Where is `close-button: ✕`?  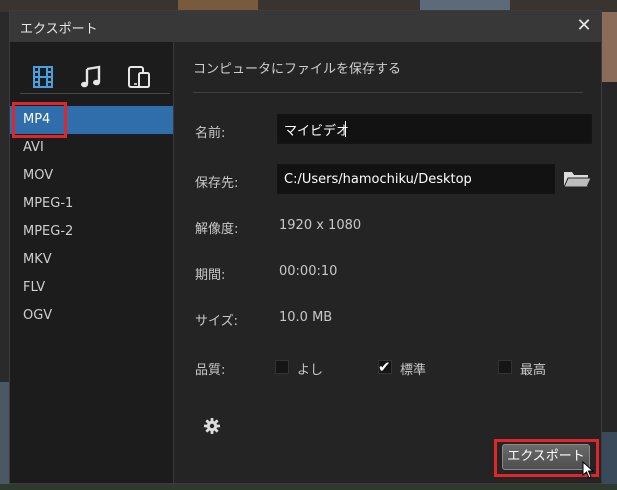 close-button: ✕ is located at coordinates (584, 26).